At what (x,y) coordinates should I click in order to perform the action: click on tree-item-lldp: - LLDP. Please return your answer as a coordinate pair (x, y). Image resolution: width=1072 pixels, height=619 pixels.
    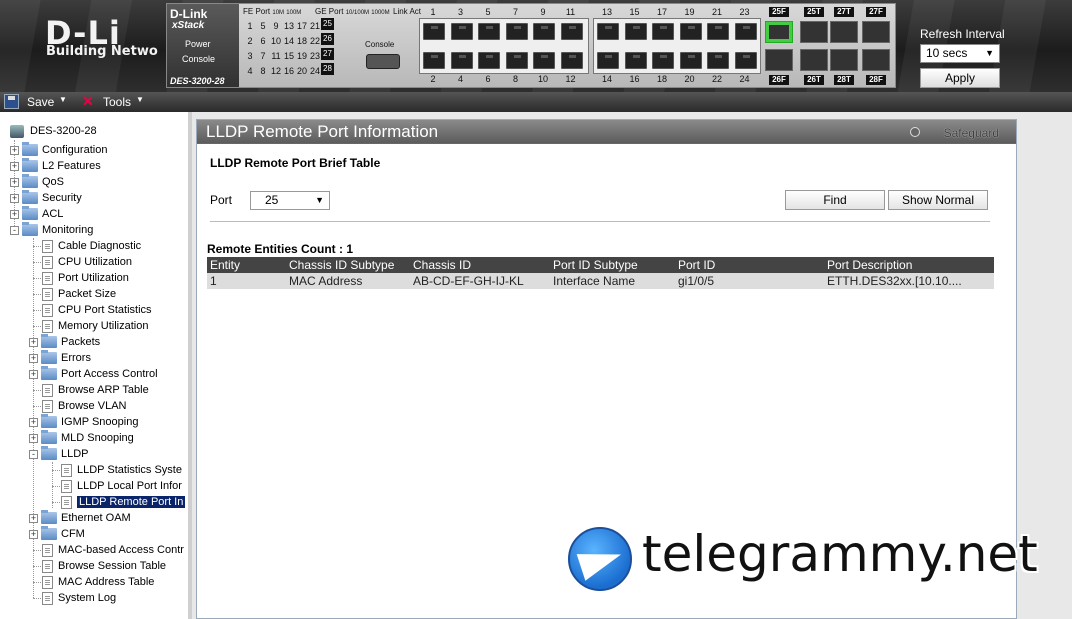
    Looking at the image, I should click on (59, 454).